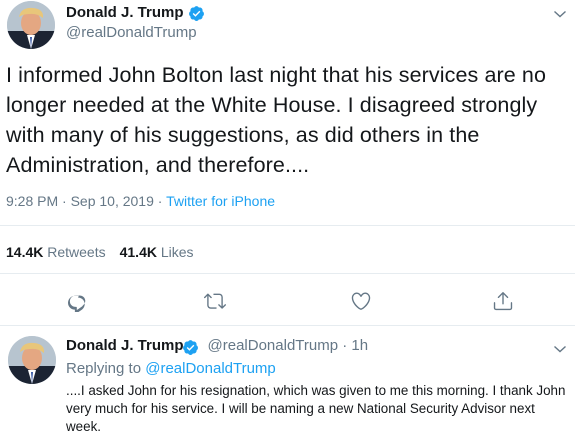  I want to click on reply-icon, so click(77, 301).